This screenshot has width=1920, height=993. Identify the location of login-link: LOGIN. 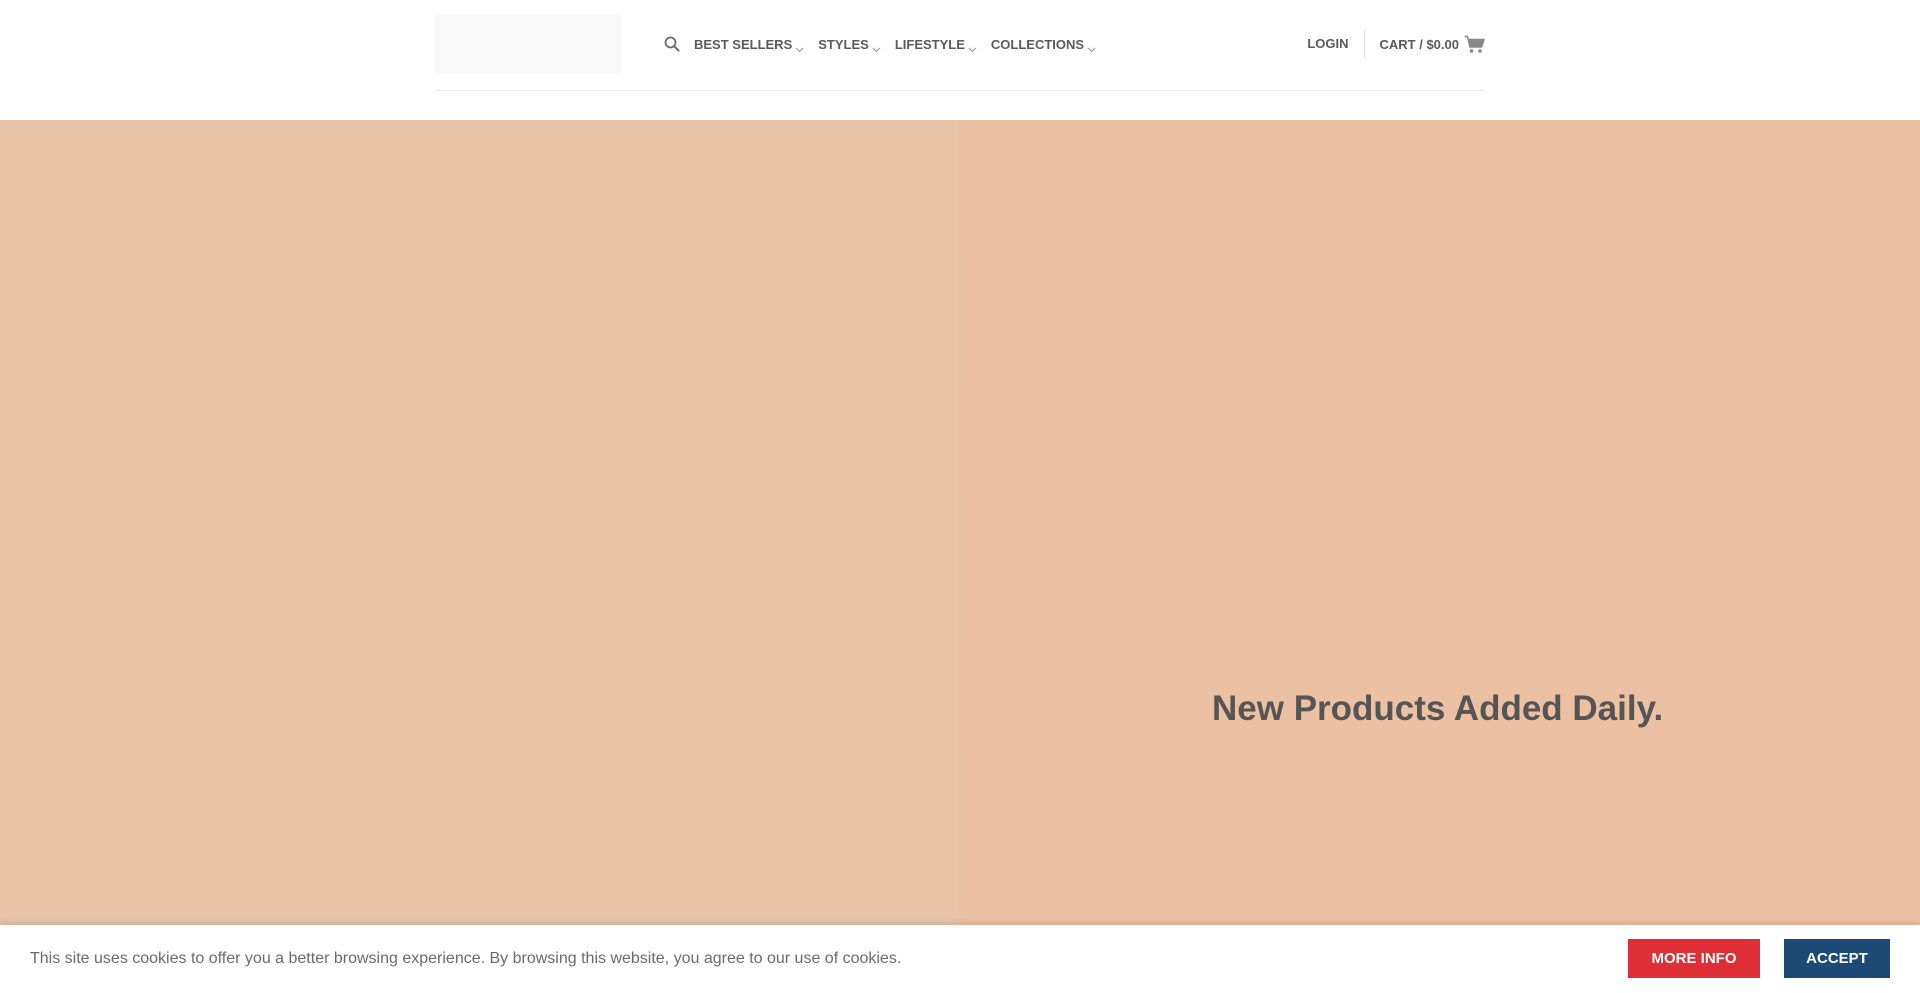
(1336, 44).